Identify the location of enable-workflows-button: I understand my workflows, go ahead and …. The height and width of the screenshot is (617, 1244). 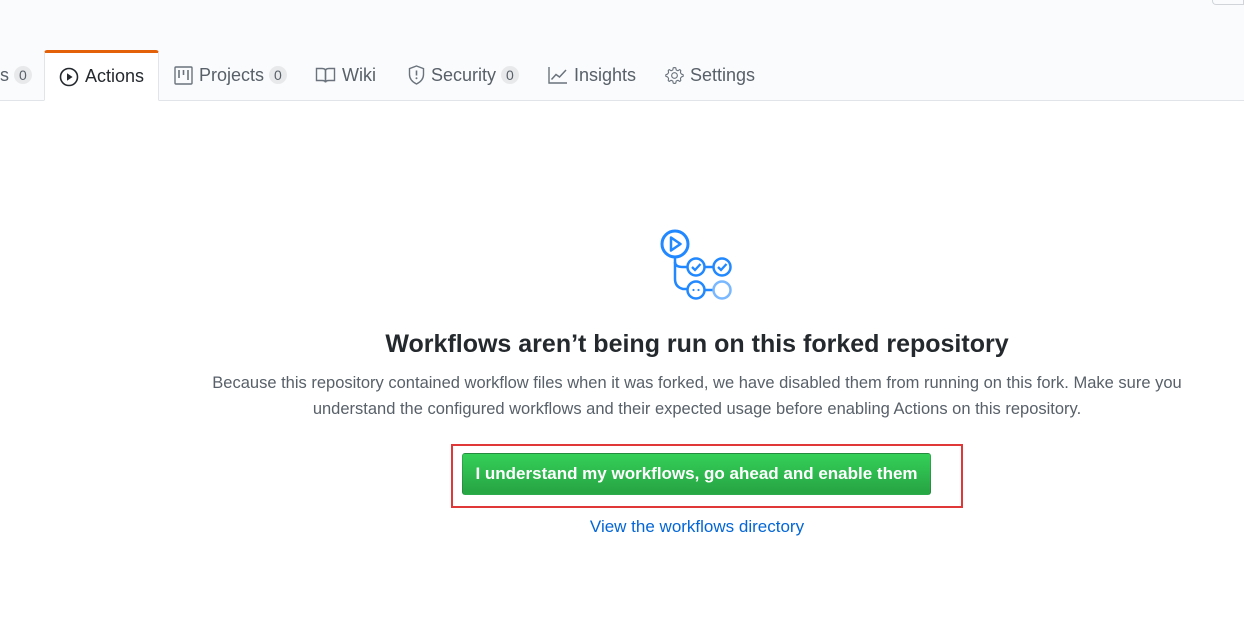
(696, 474).